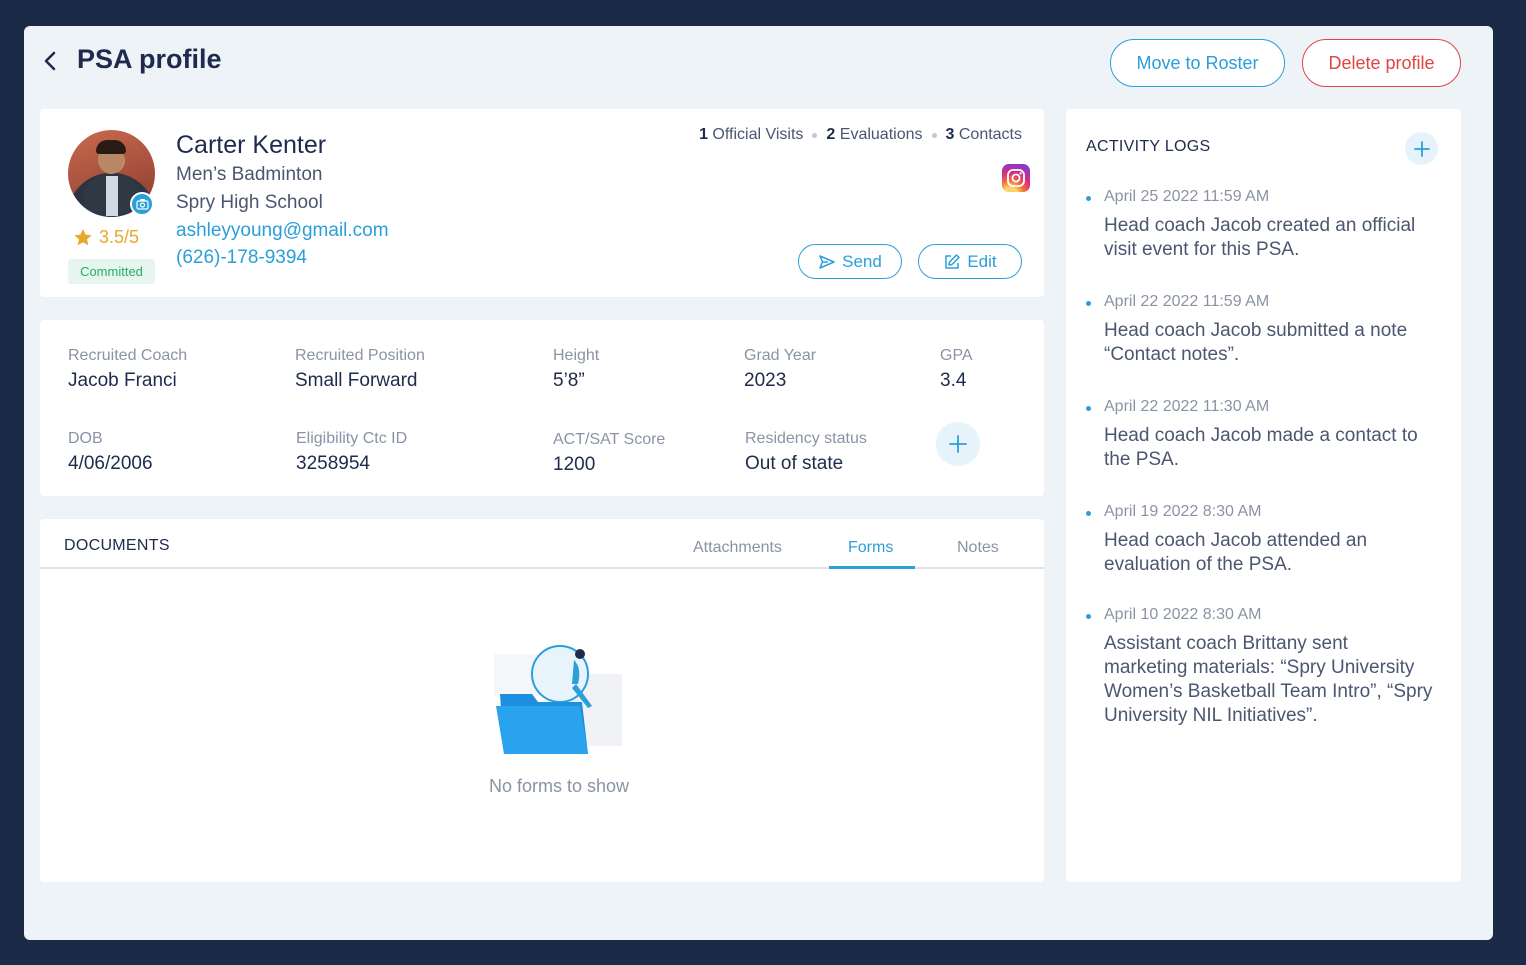  I want to click on log-time: April 22 2022 11:30 AM, so click(1187, 406).